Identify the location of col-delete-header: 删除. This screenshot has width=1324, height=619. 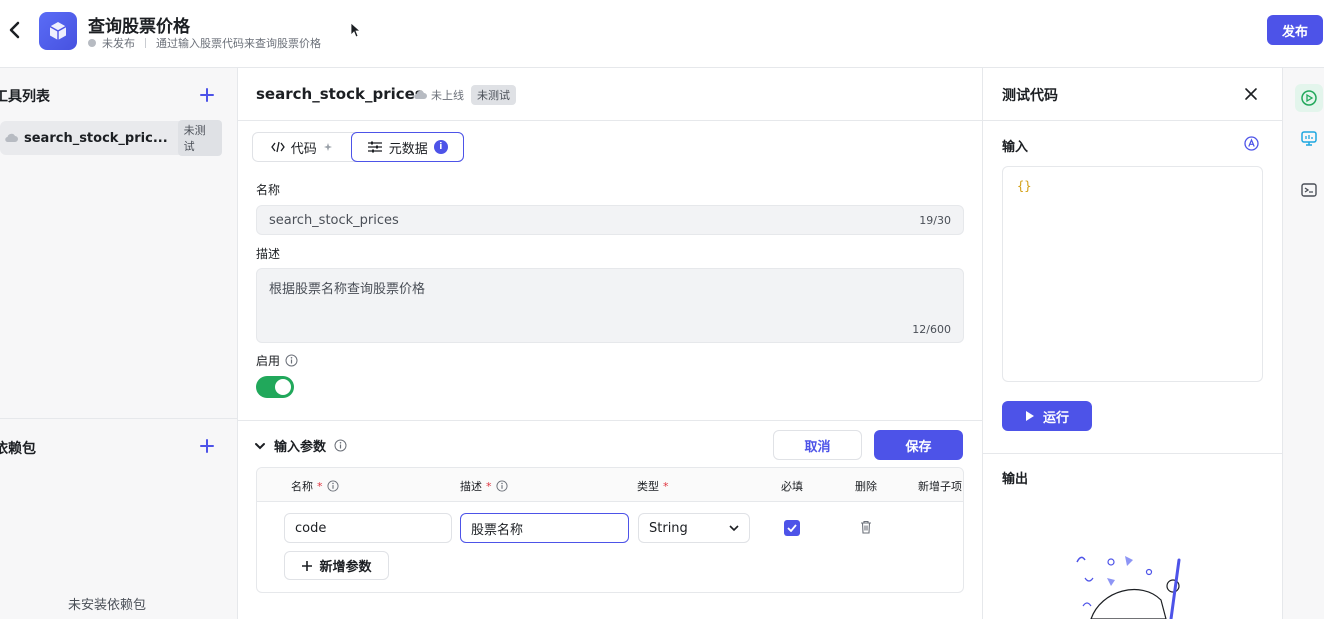
(866, 486).